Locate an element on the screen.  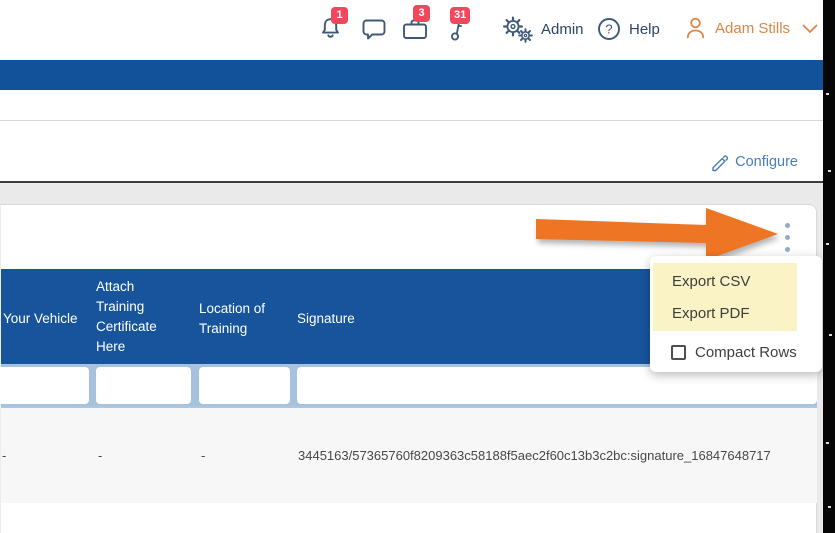
cell-attach-certificate: - is located at coordinates (100, 455).